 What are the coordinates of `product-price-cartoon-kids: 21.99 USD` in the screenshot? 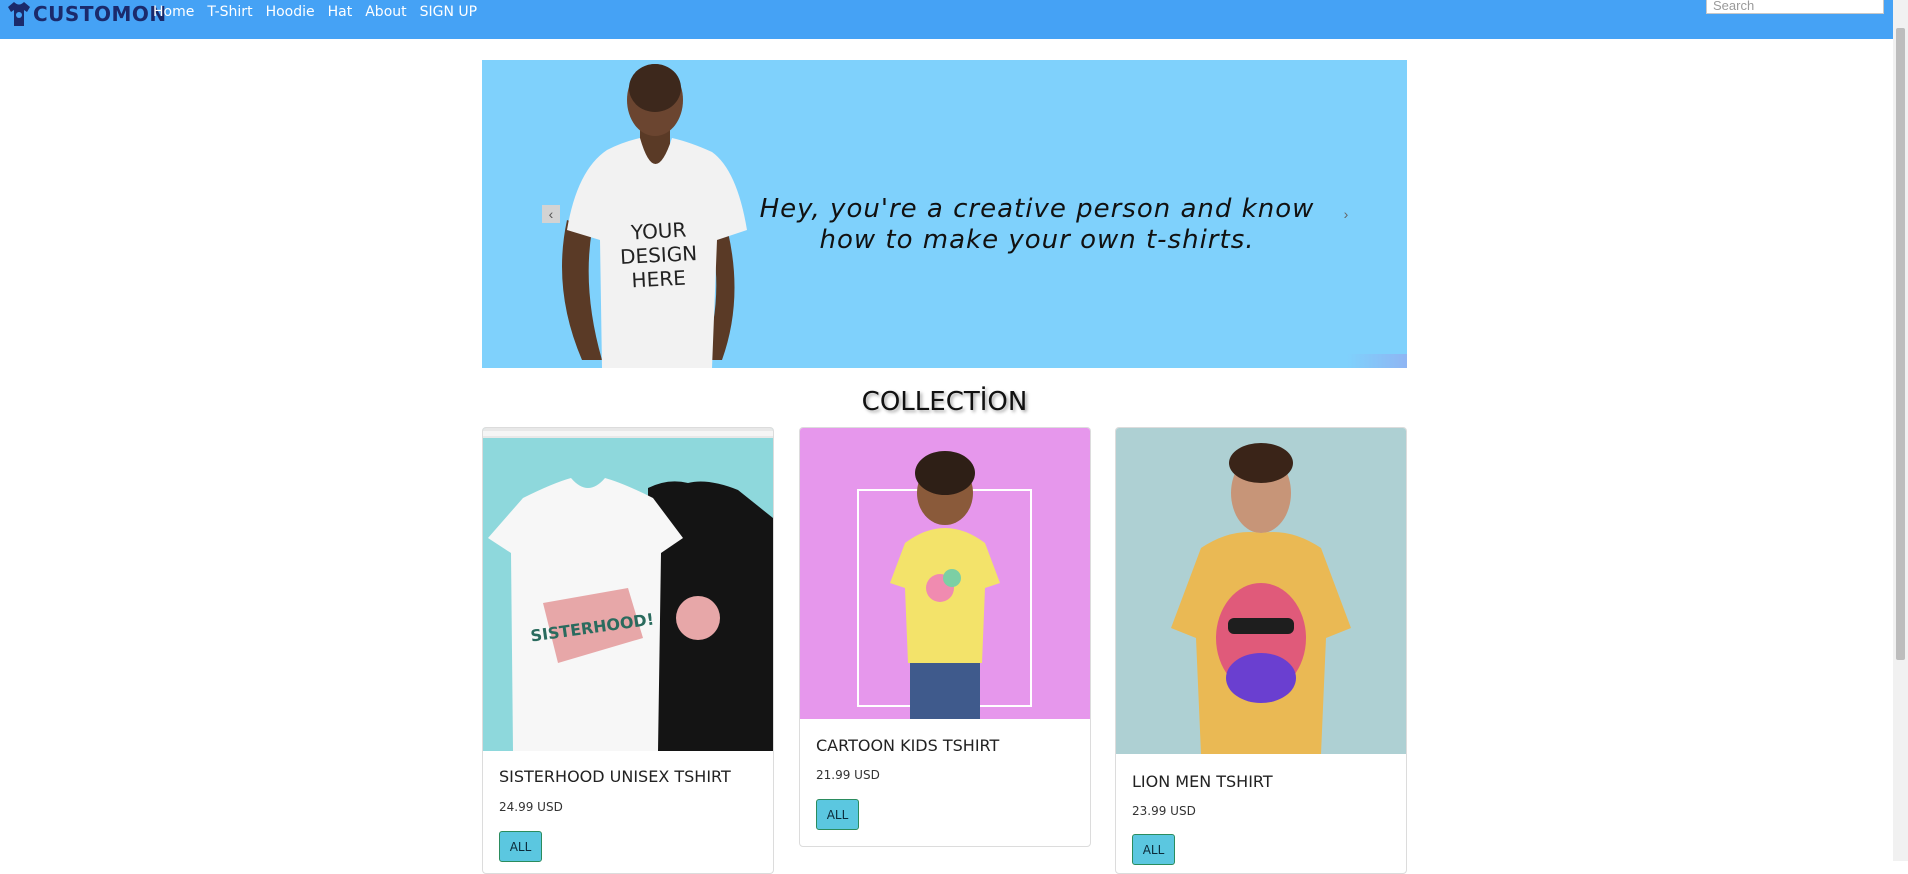 It's located at (848, 775).